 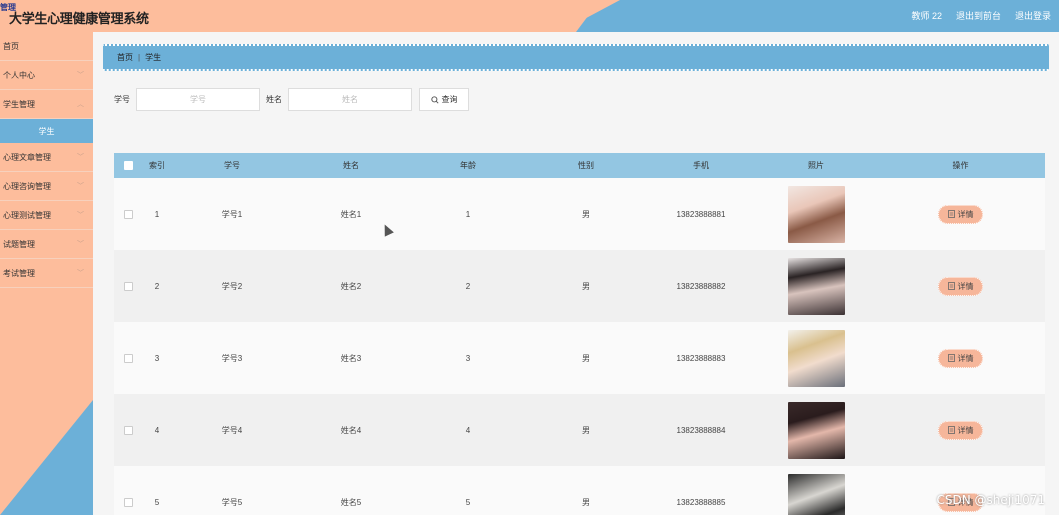 What do you see at coordinates (19, 244) in the screenshot?
I see `sidebar-item-label: 试题管理` at bounding box center [19, 244].